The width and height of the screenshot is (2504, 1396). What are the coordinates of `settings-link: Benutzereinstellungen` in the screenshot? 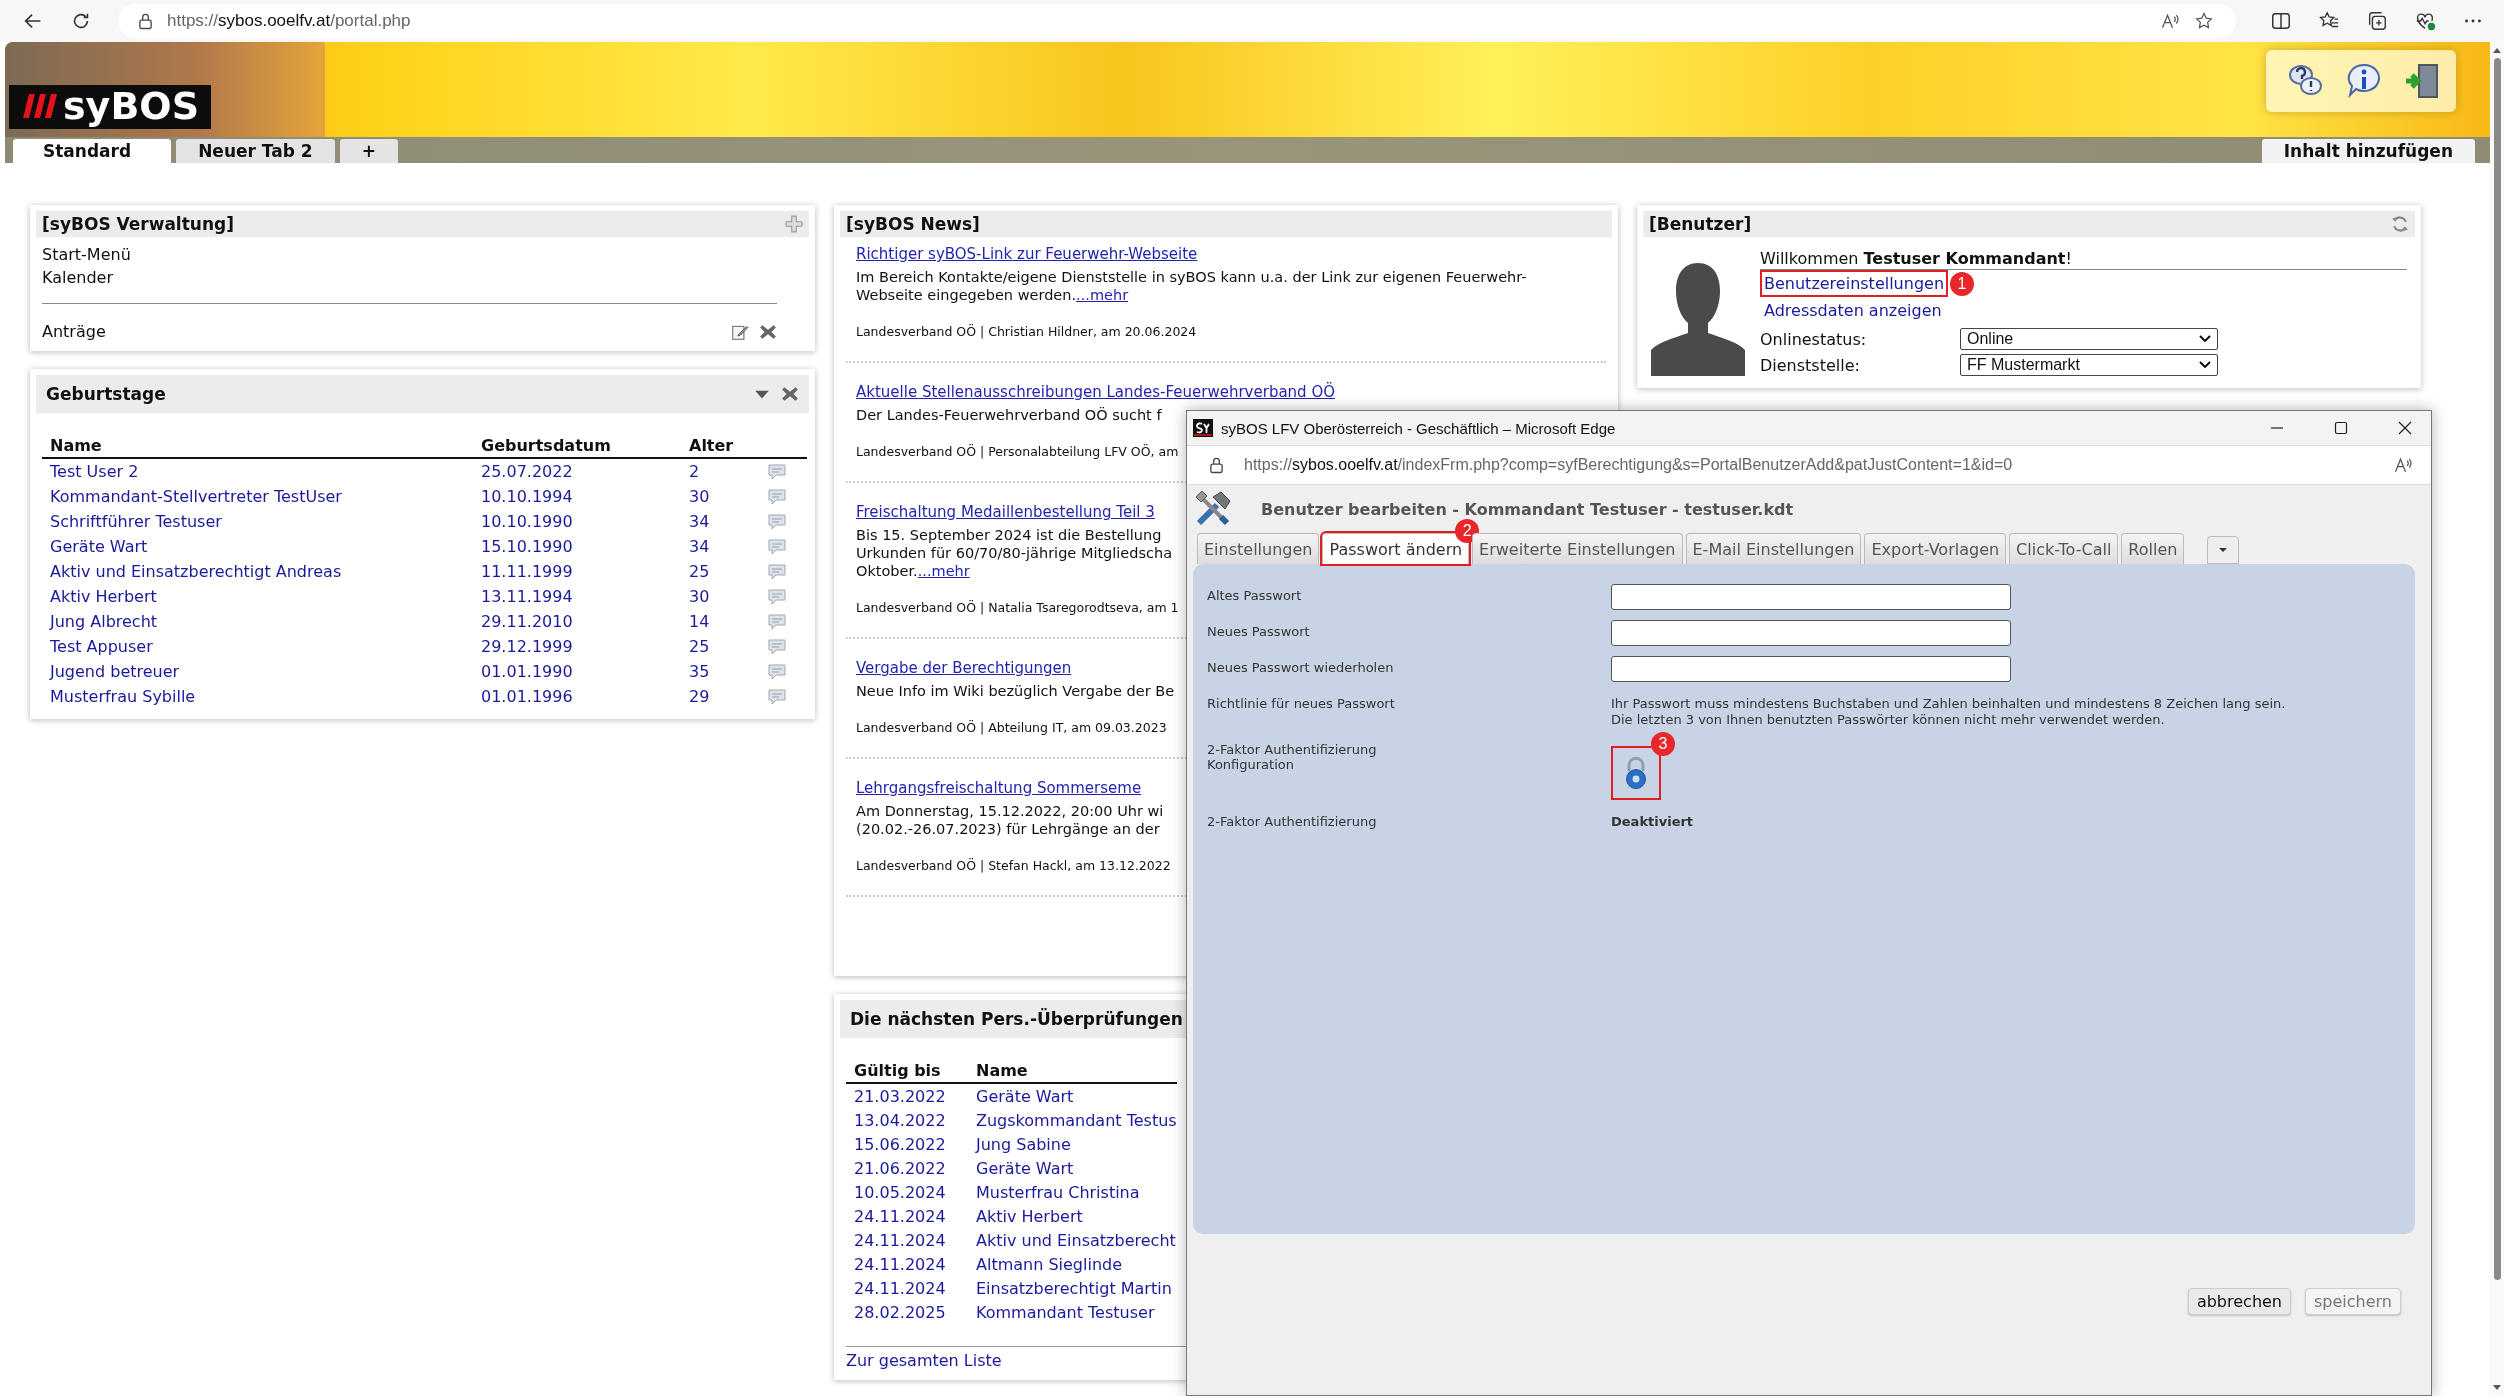 It's located at (1854, 283).